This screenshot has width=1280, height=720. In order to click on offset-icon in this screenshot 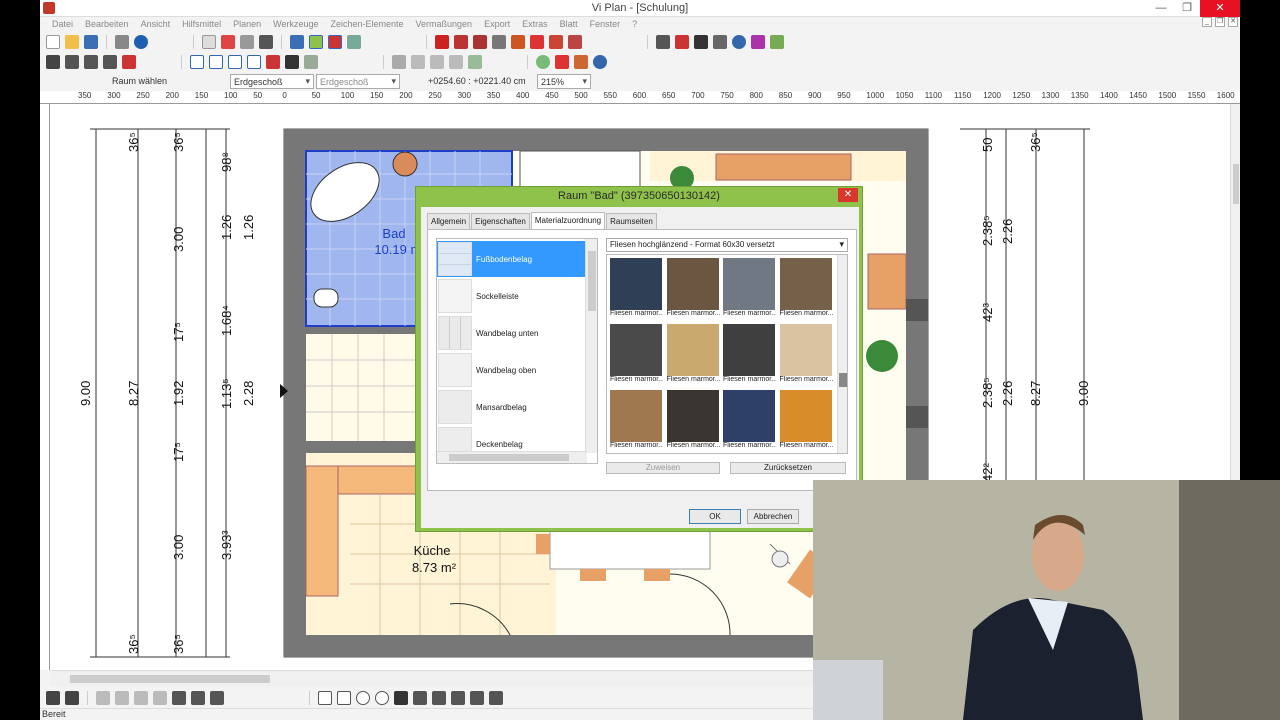, I will do `click(437, 62)`.